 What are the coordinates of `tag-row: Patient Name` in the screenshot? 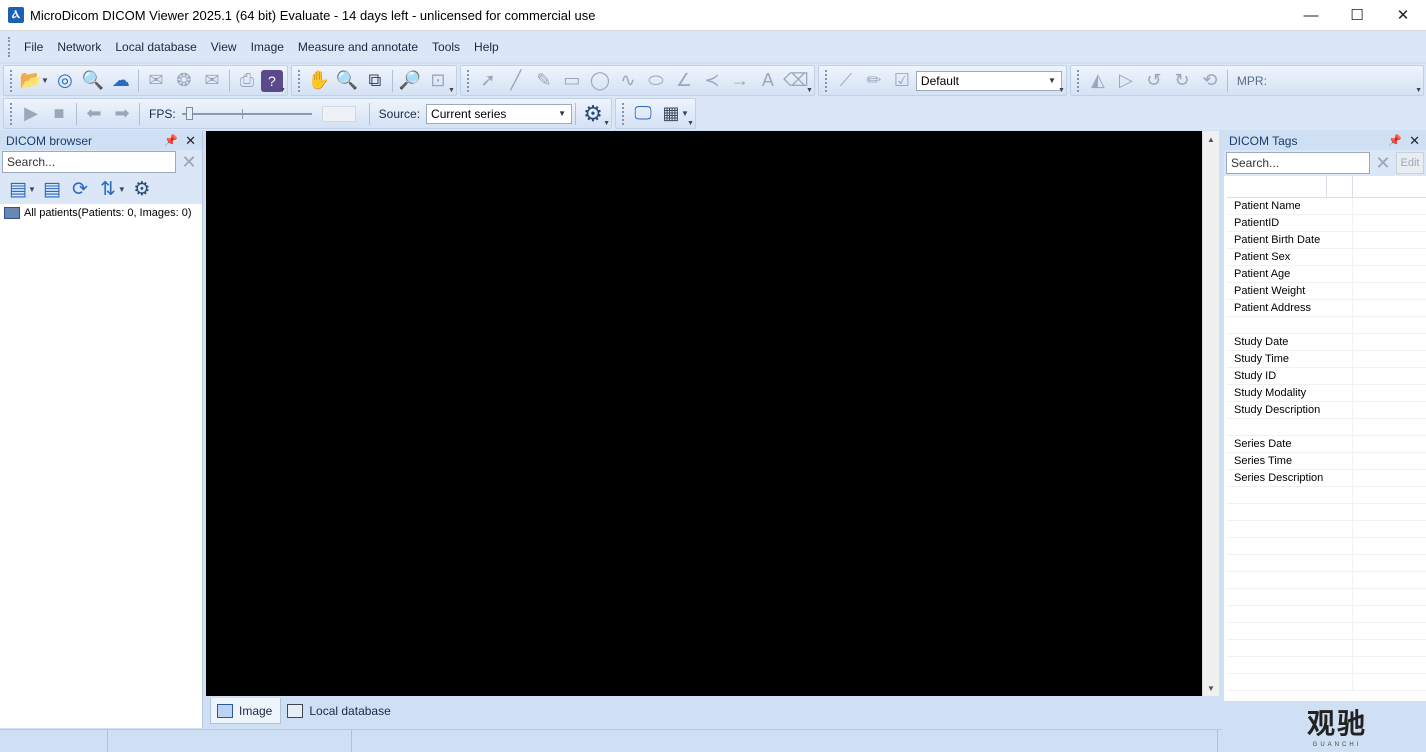 It's located at (1326, 206).